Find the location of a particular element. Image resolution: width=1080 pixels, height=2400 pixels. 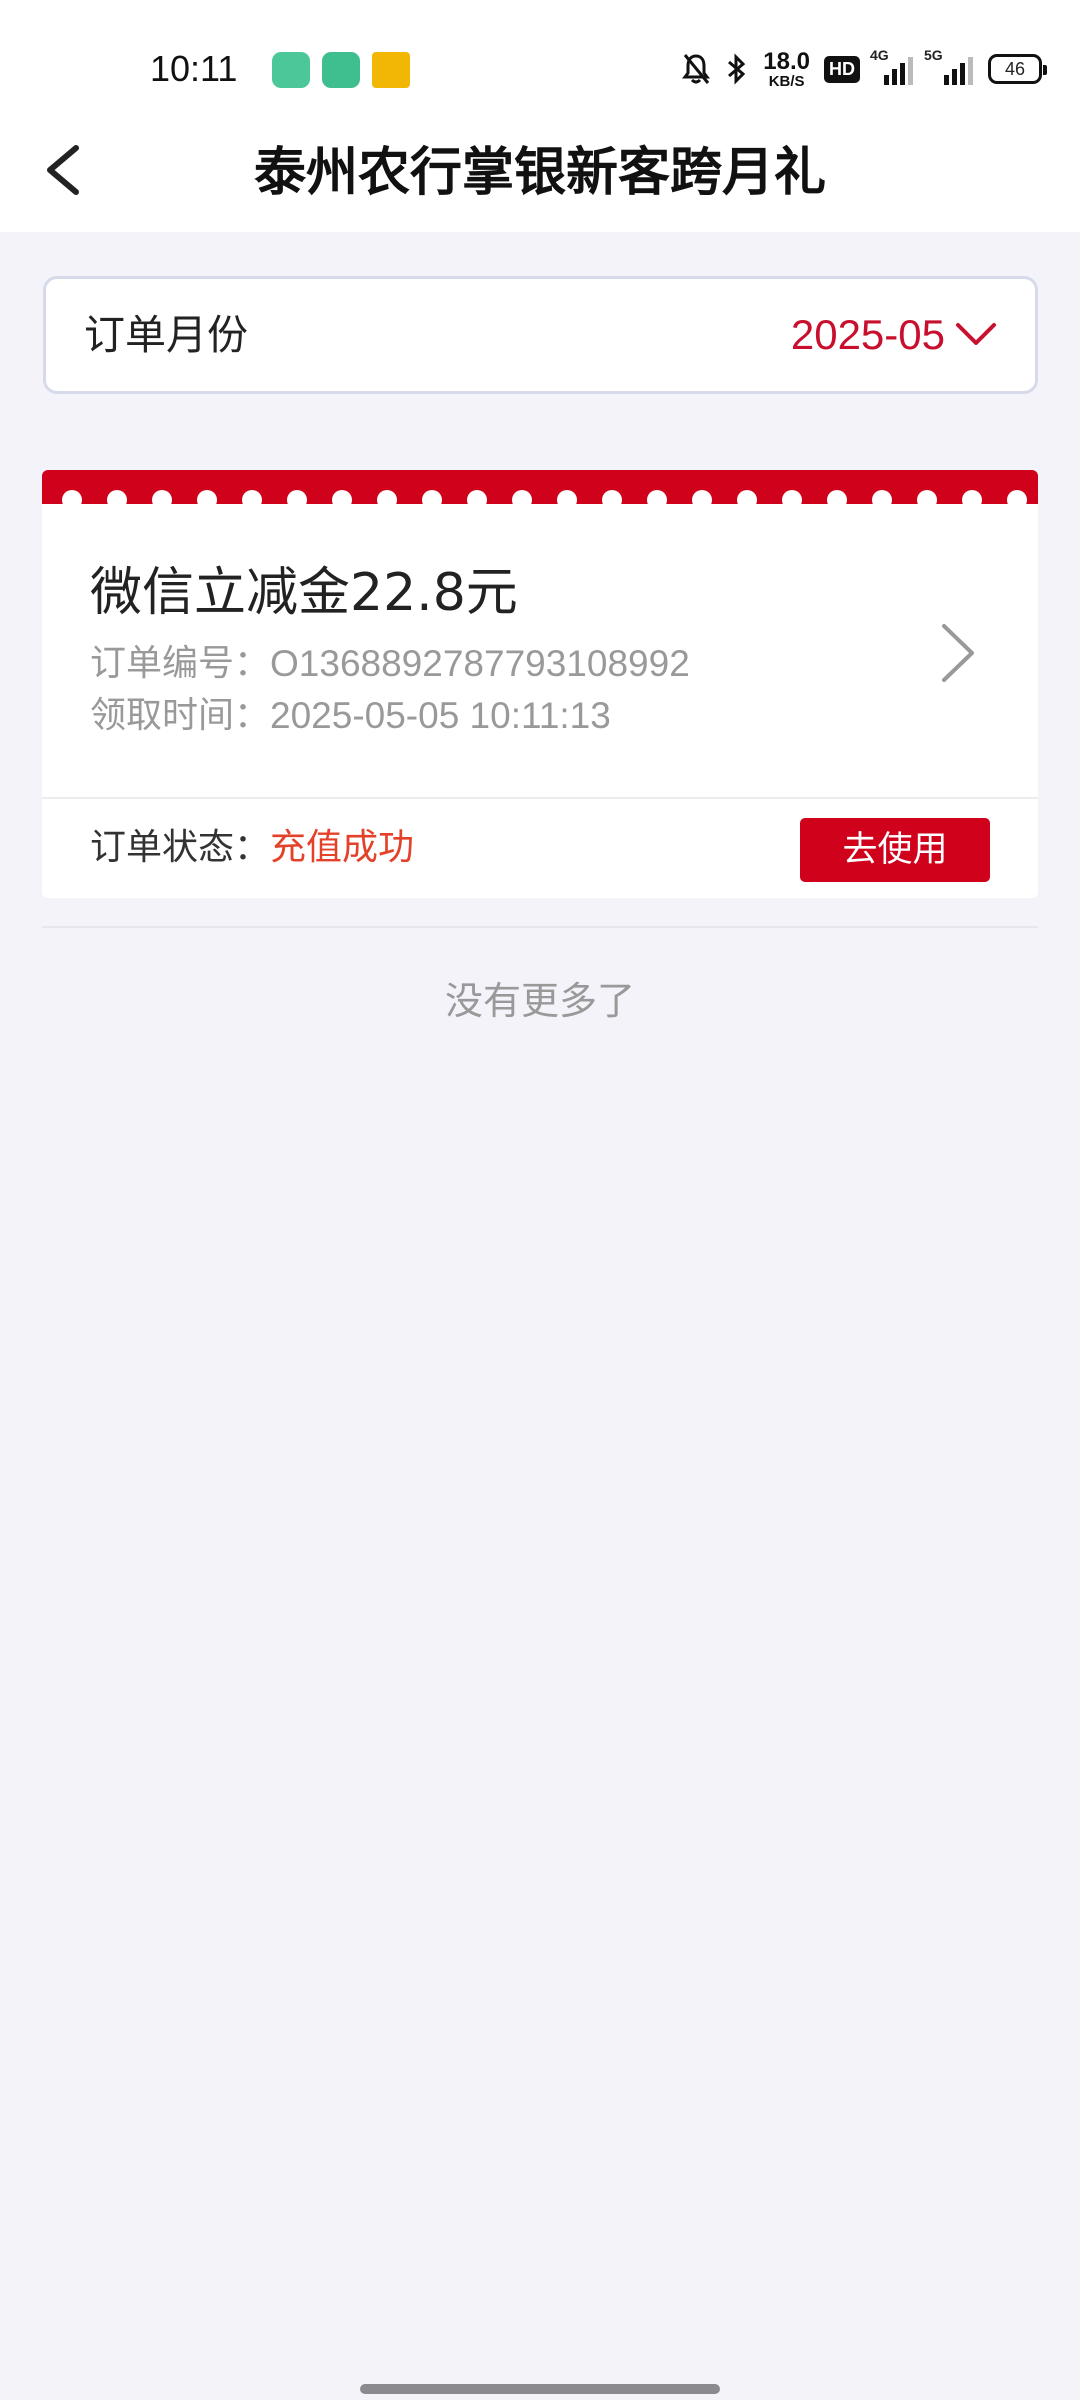

order-status: 订单状态：充值成功 is located at coordinates (252, 848).